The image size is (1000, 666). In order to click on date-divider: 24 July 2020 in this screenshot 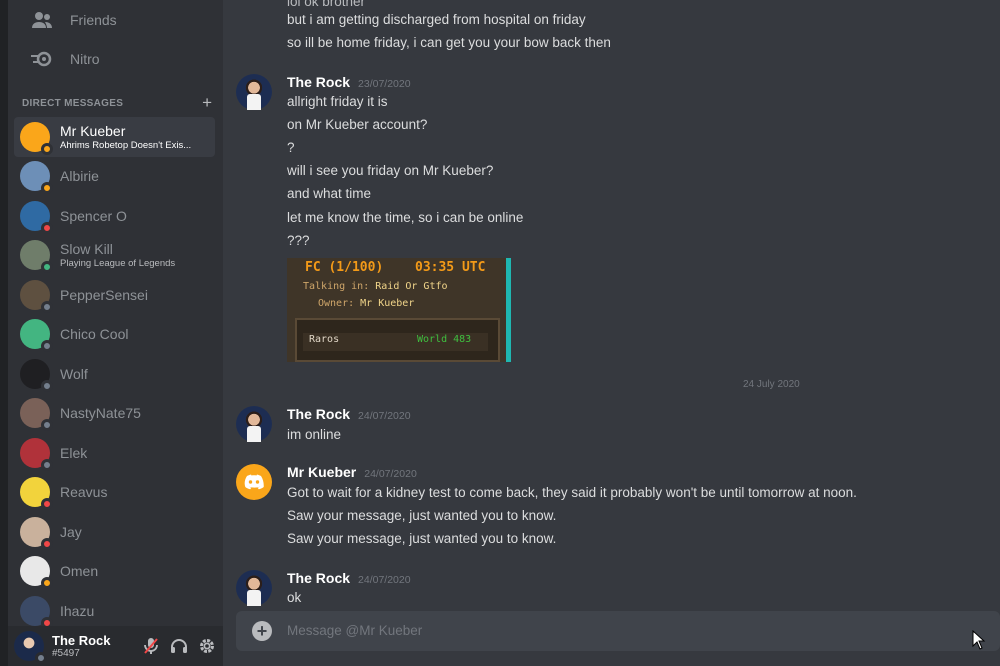, I will do `click(611, 384)`.